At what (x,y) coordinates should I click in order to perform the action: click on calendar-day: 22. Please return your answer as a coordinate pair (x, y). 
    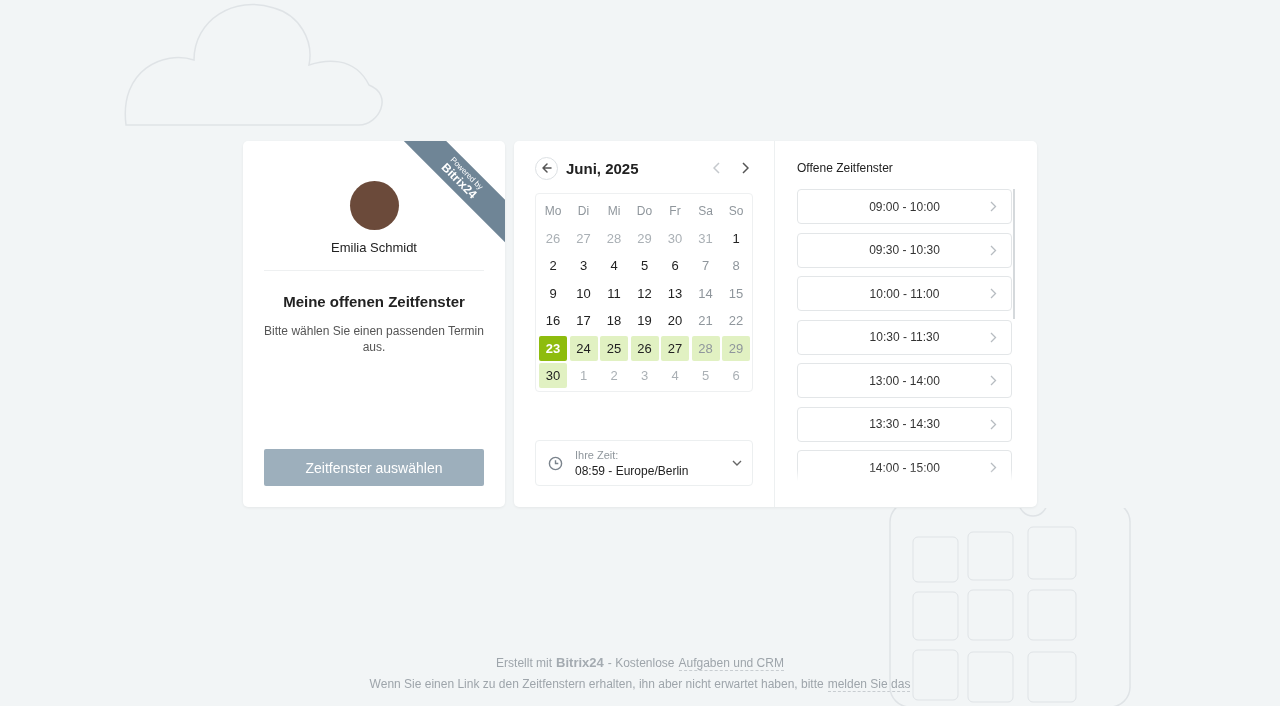
    Looking at the image, I should click on (736, 320).